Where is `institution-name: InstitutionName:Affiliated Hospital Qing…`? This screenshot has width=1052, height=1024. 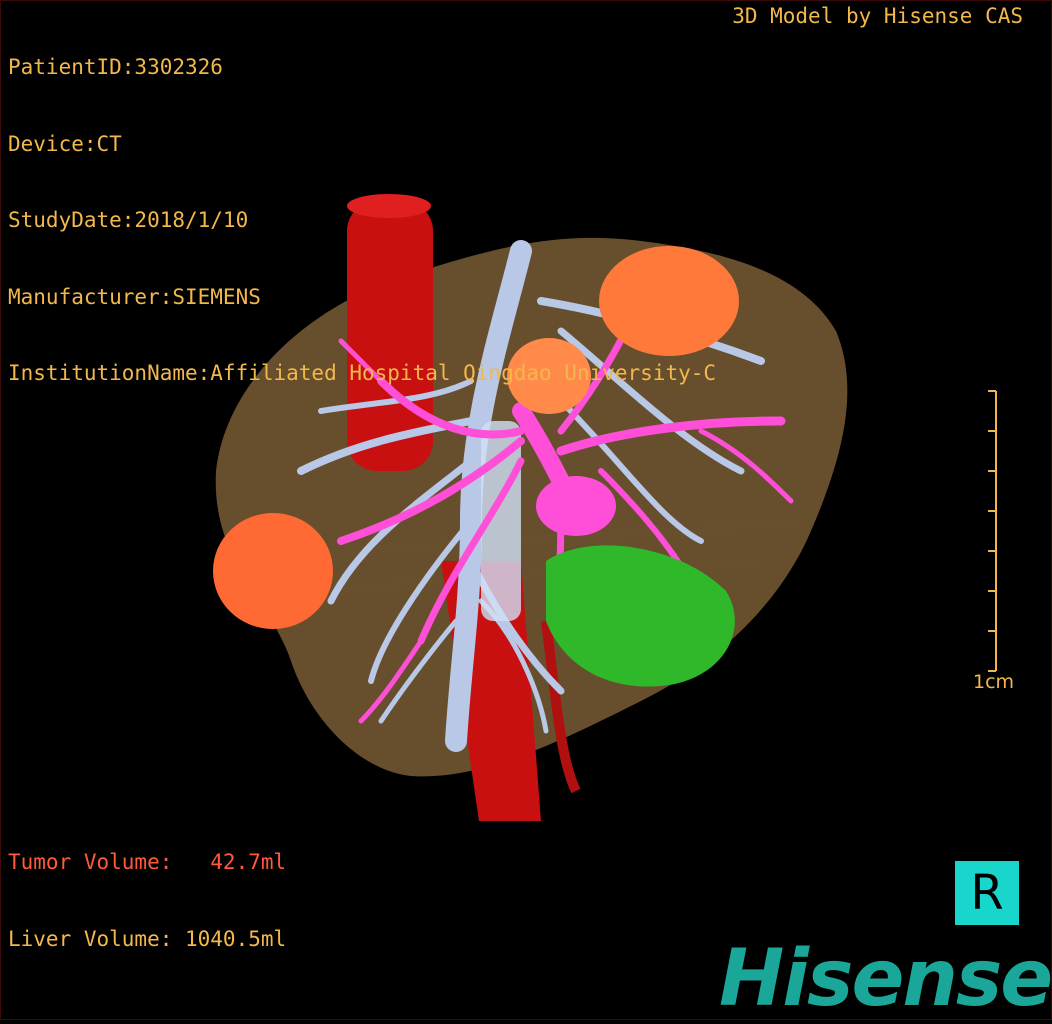
institution-name: InstitutionName:Affiliated Hospital Qing… is located at coordinates (362, 373).